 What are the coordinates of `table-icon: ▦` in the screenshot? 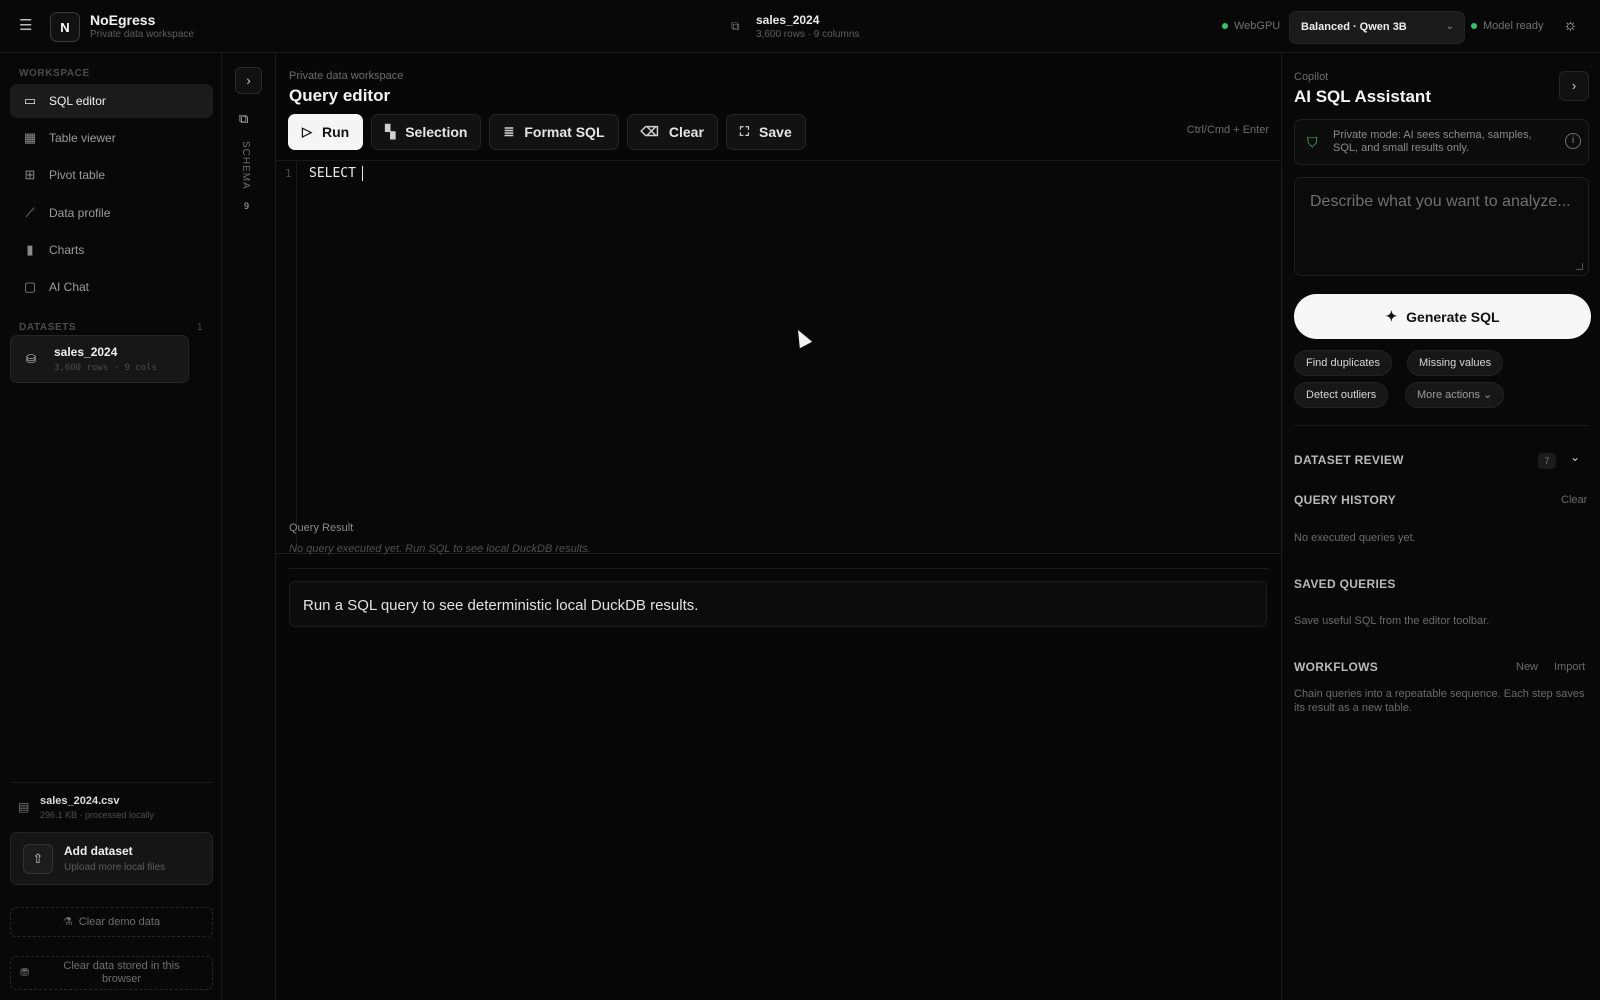 It's located at (30, 137).